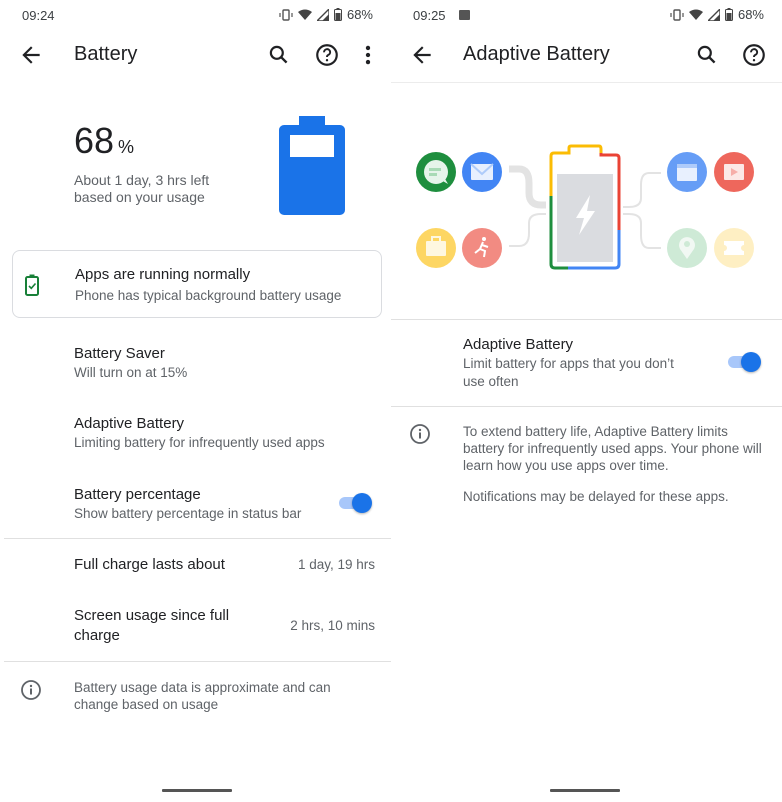 Image resolution: width=782 pixels, height=802 pixels. I want to click on adaptive-battery-toggle, so click(744, 362).